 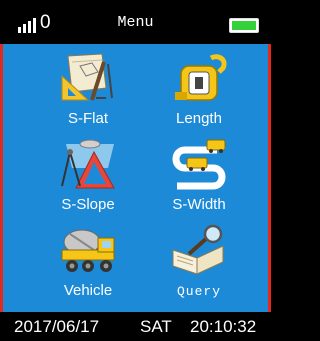 What do you see at coordinates (199, 164) in the screenshot?
I see `road-width-icon` at bounding box center [199, 164].